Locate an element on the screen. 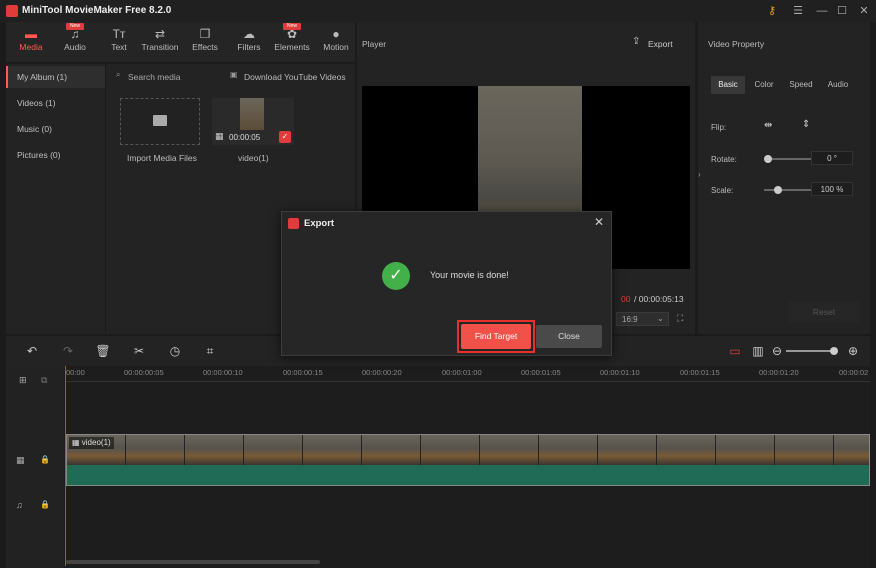 Image resolution: width=876 pixels, height=568 pixels. crop-icon: ⌗ is located at coordinates (210, 351).